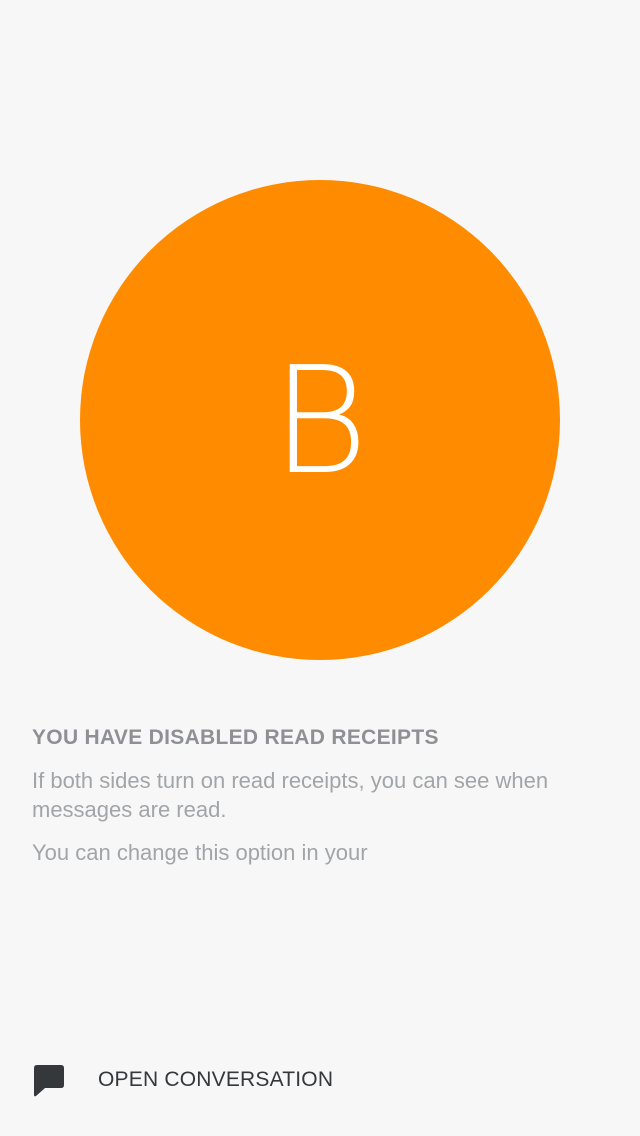  I want to click on open-conversation-button: OPEN CONVERSATION, so click(182, 1080).